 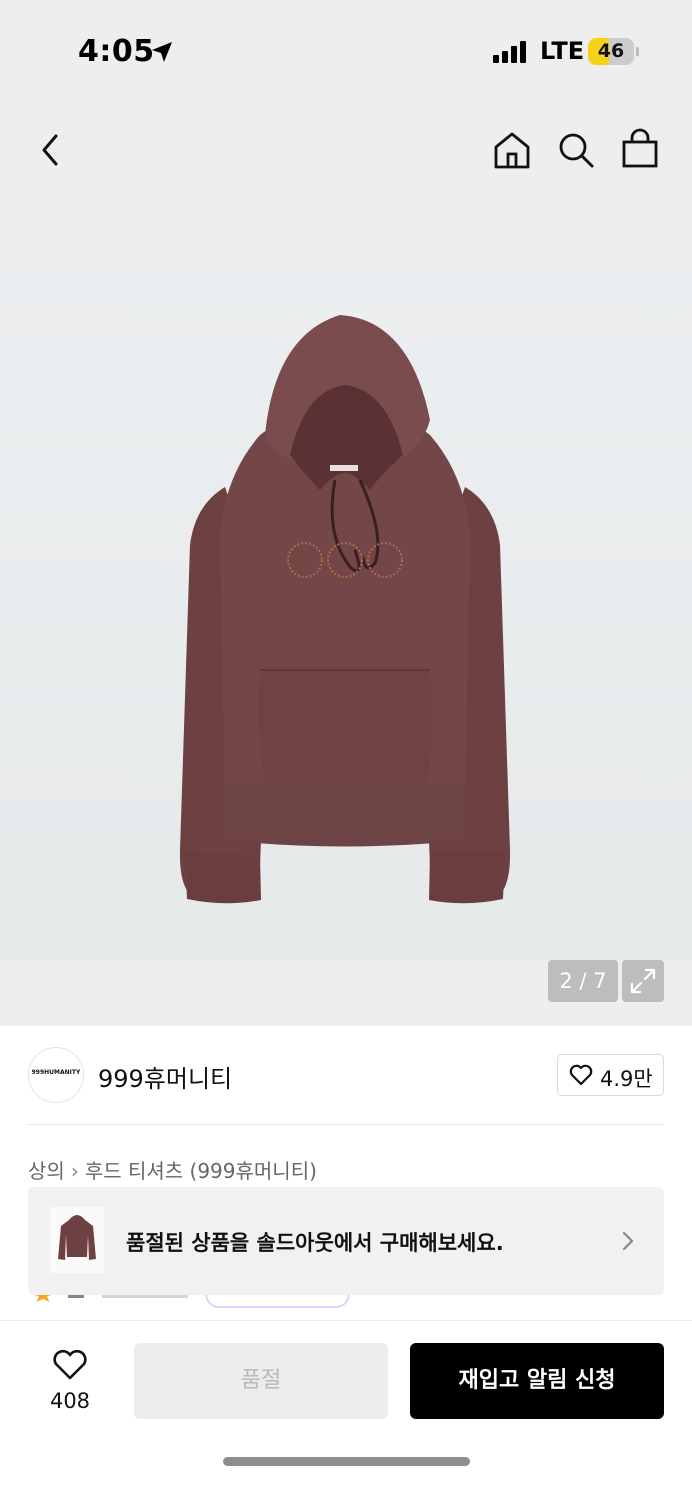 I want to click on divider, so click(x=346, y=1124).